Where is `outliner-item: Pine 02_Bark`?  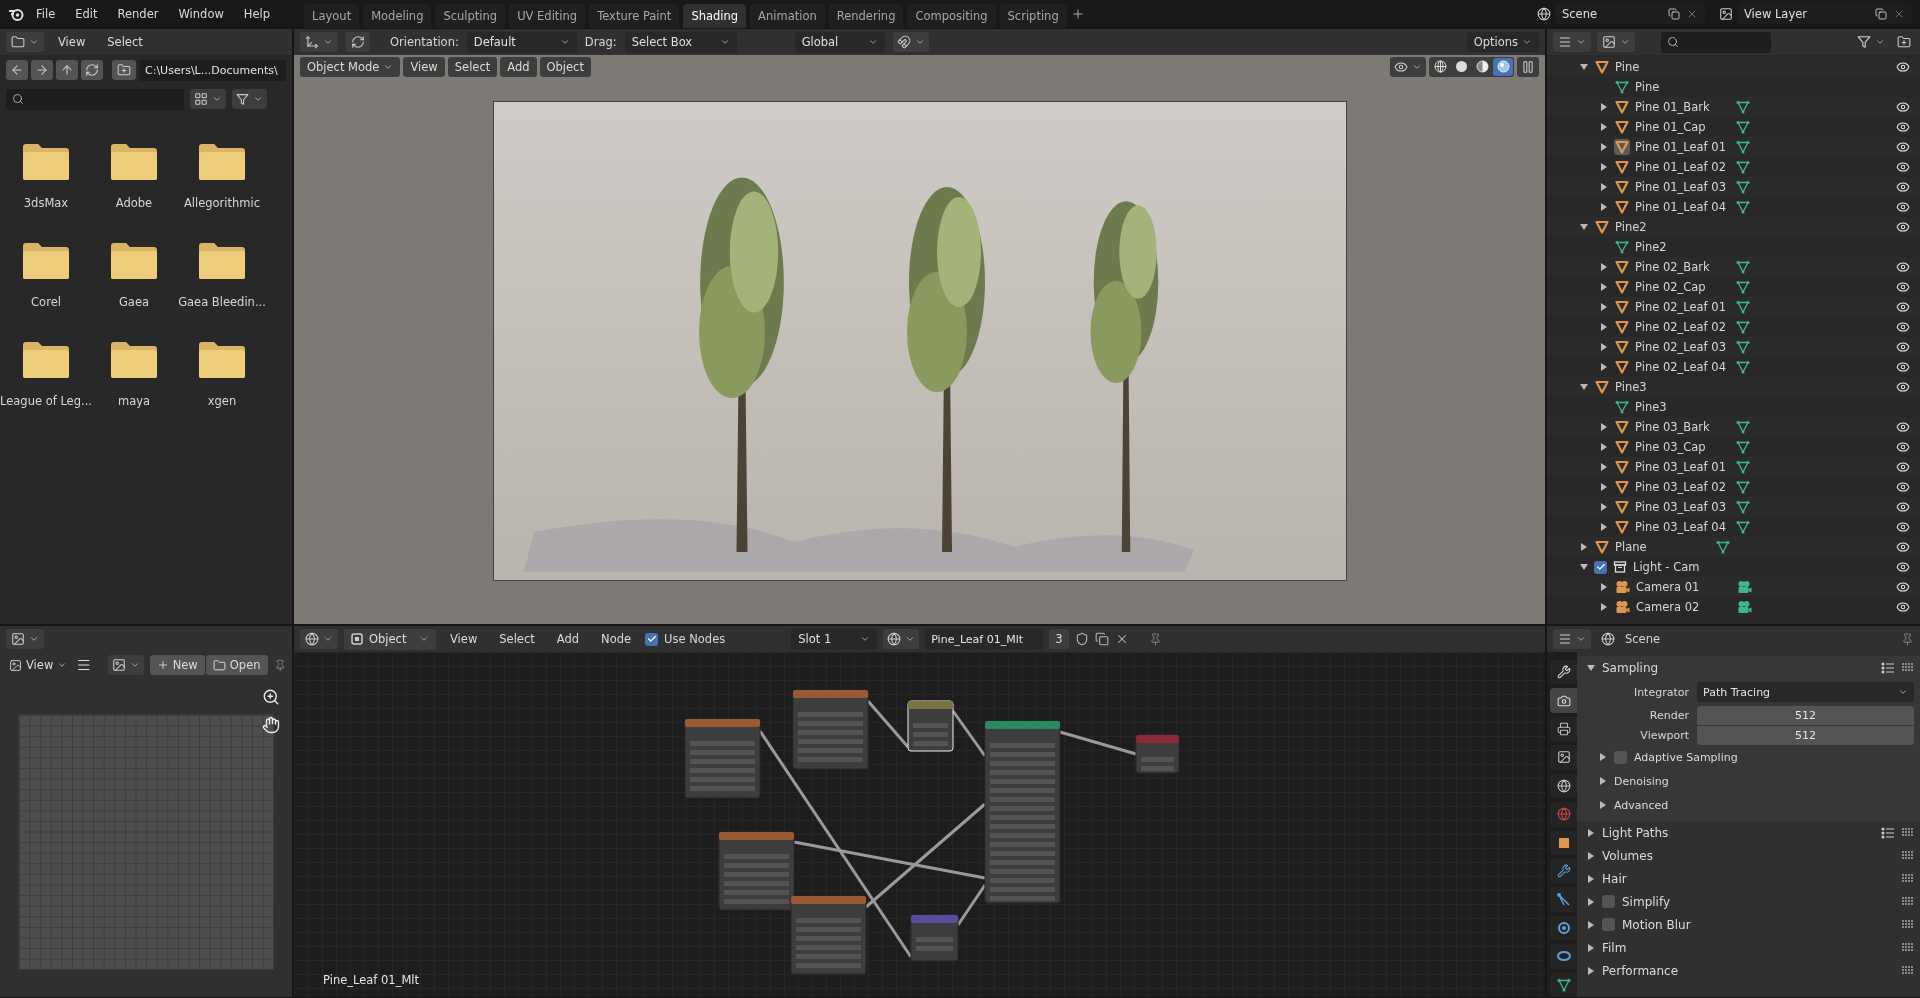 outliner-item: Pine 02_Bark is located at coordinates (1682, 267).